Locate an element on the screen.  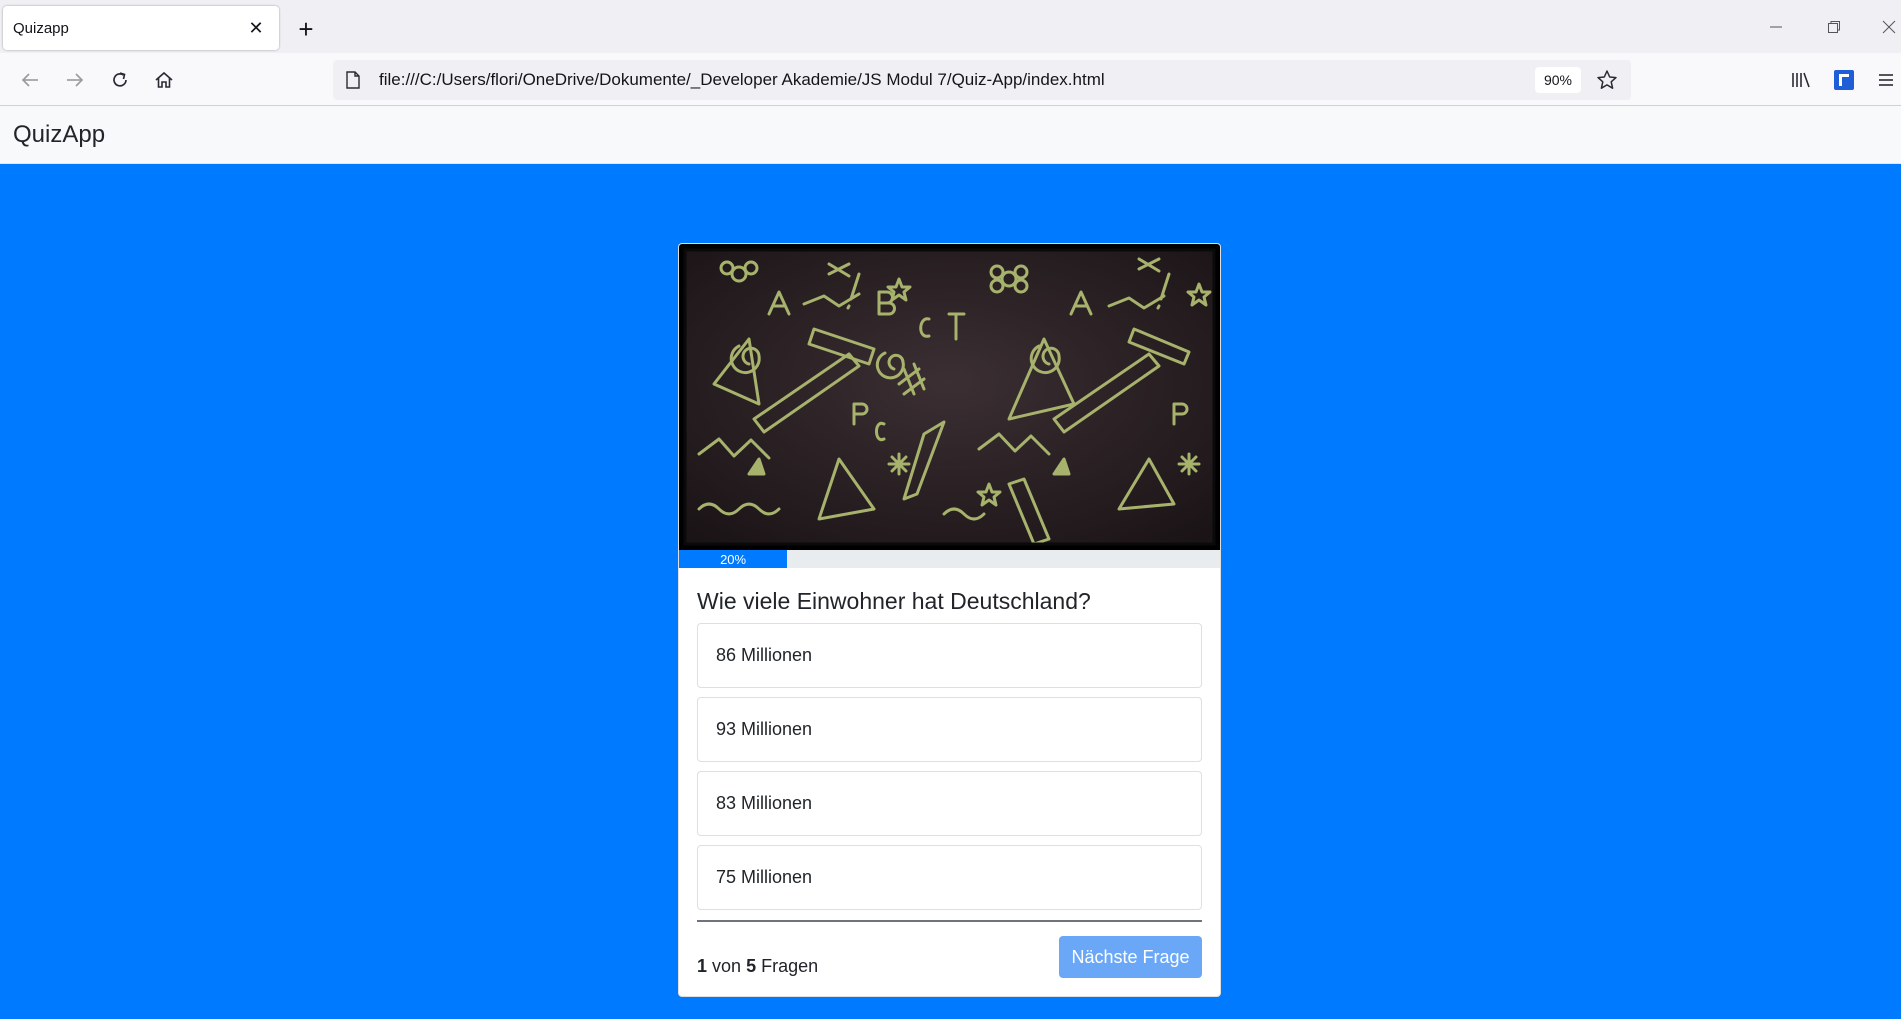
footer-divider is located at coordinates (949, 921).